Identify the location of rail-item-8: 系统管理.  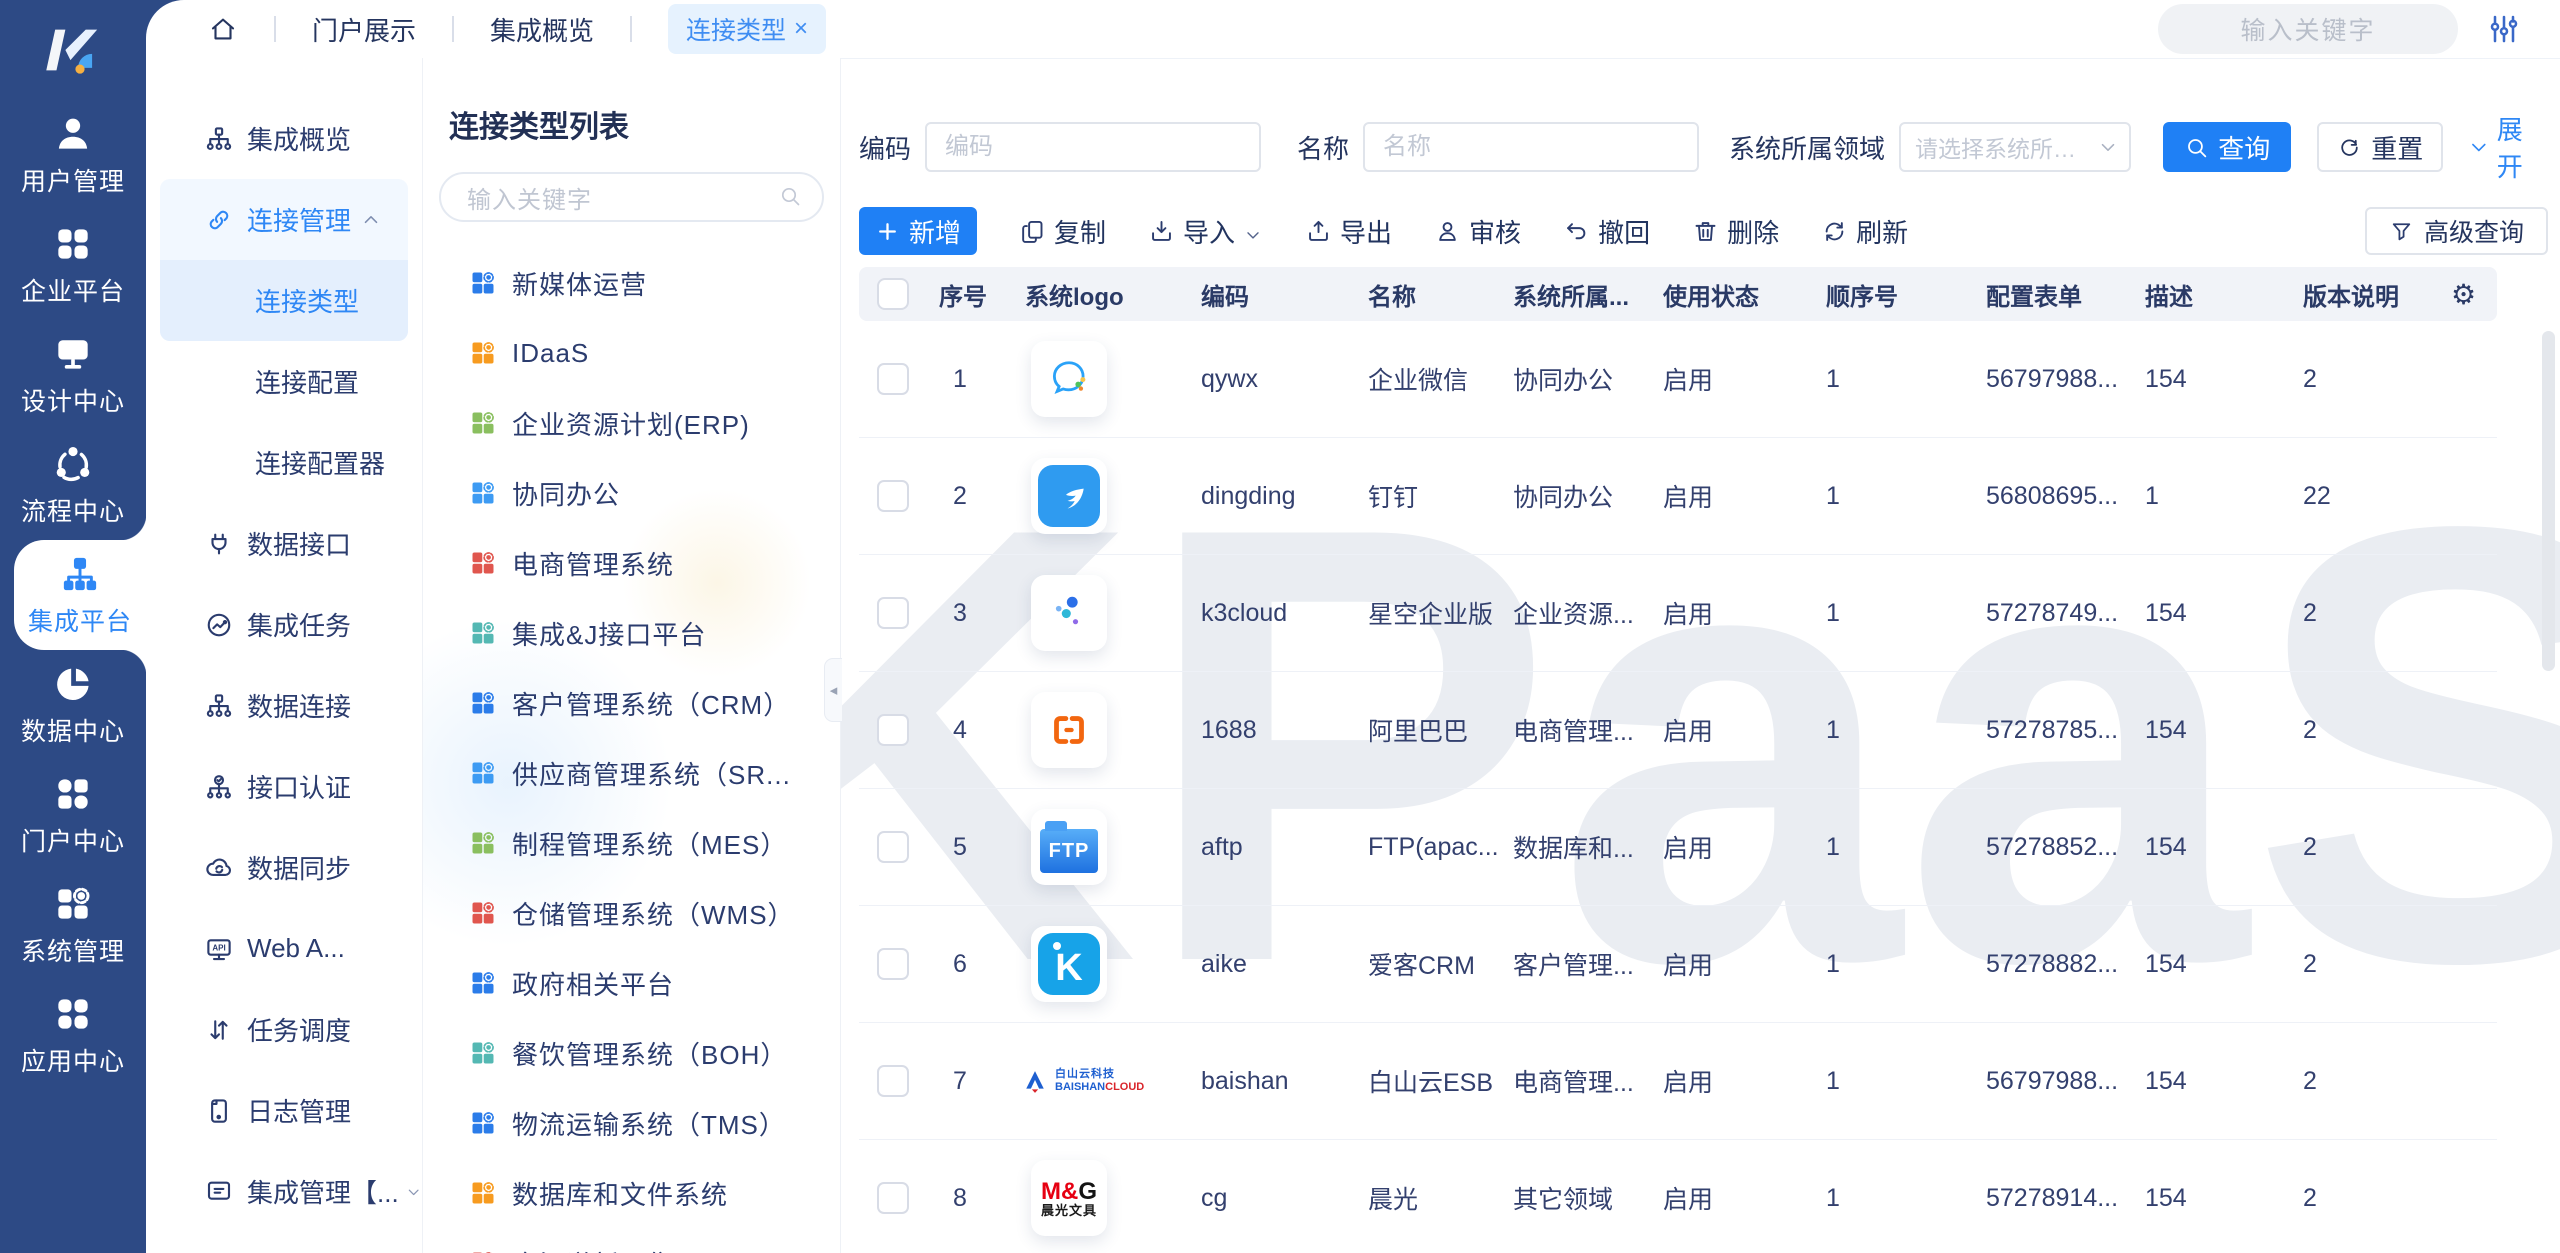
(73, 925).